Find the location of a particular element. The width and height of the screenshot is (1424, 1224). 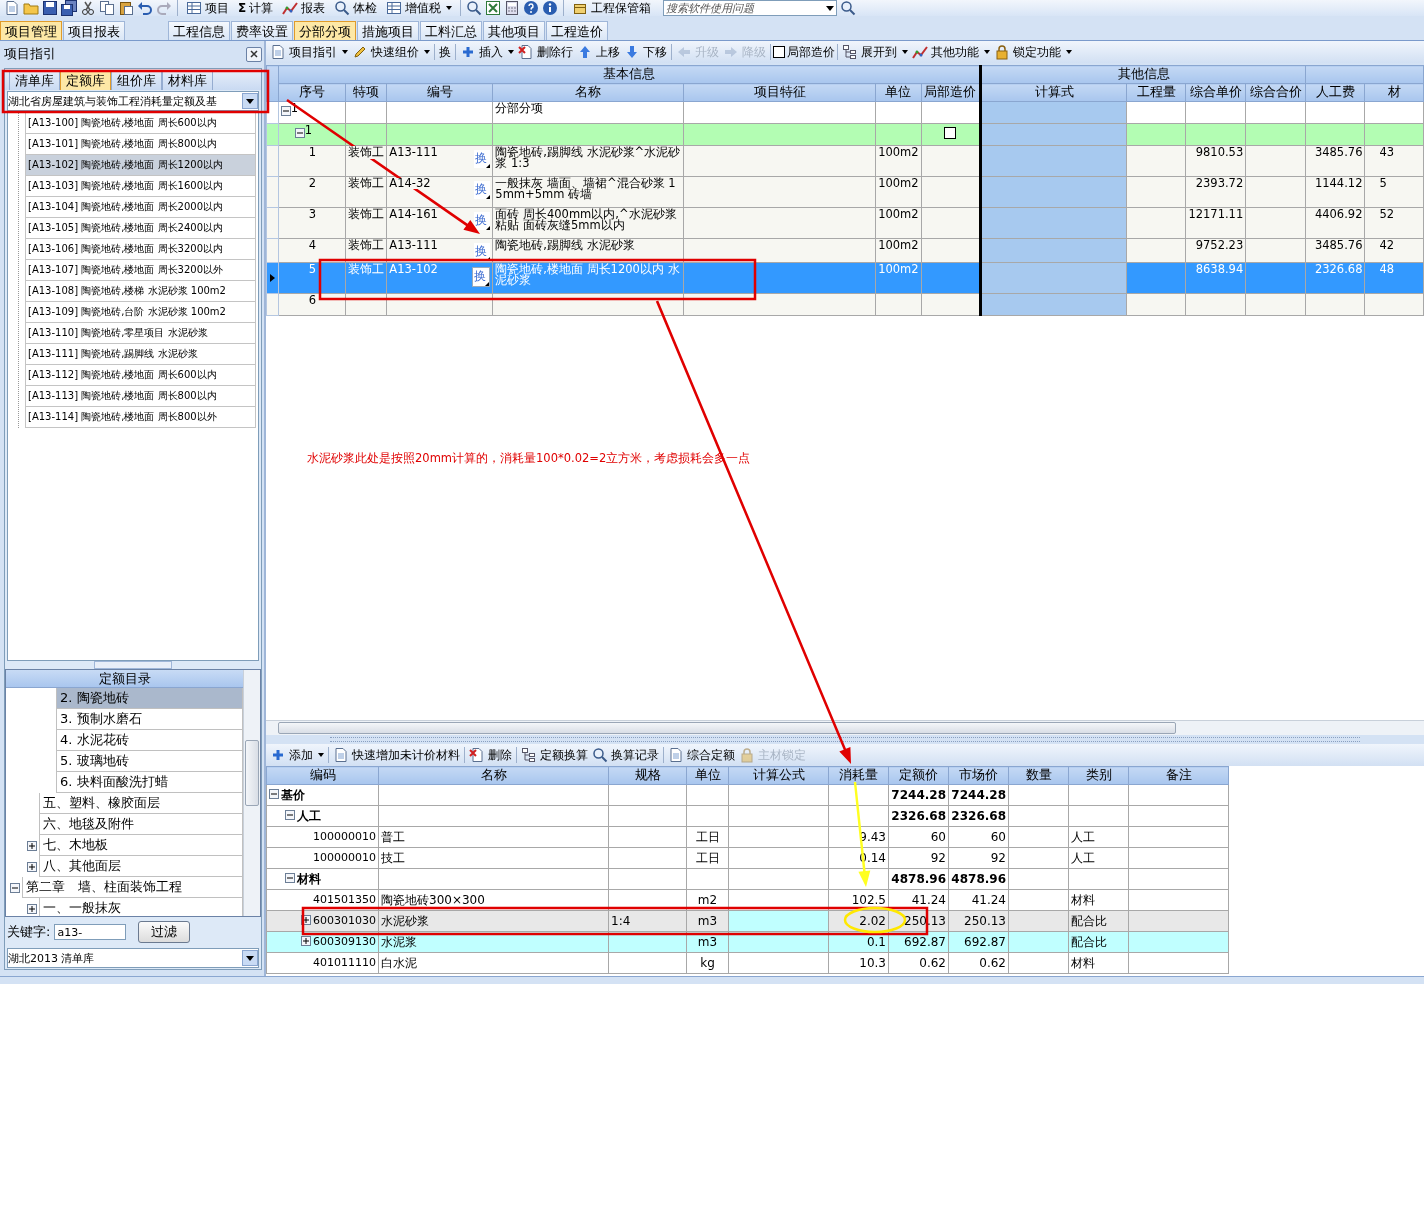

column-header: 计算公式 is located at coordinates (778, 775).